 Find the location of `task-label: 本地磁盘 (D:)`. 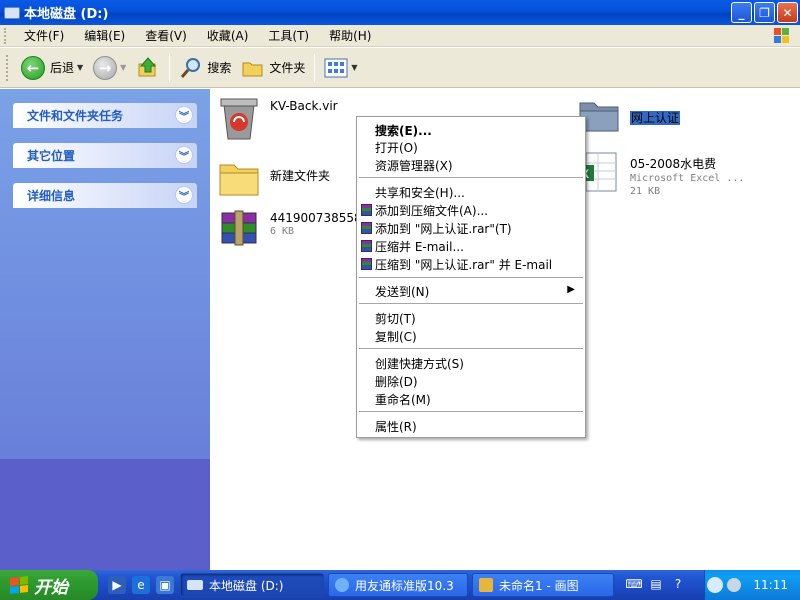

task-label: 本地磁盘 (D:) is located at coordinates (246, 585).